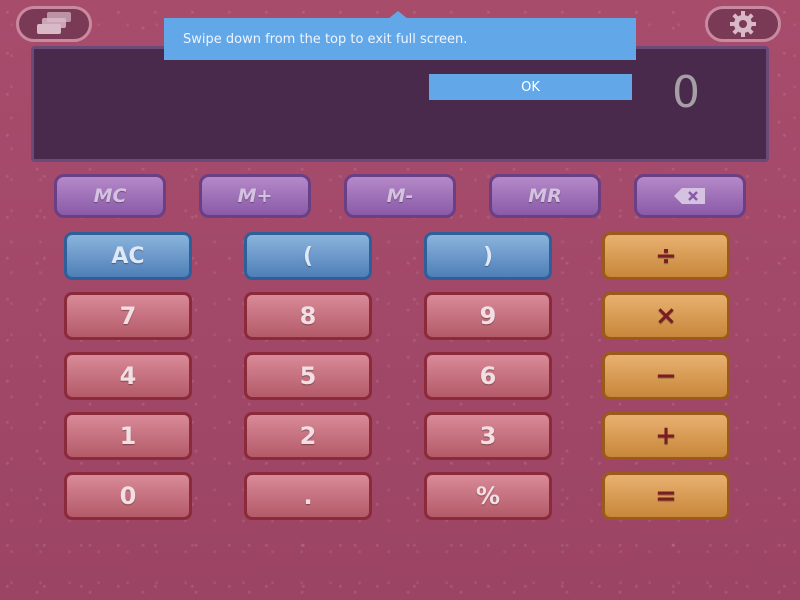 The image size is (800, 600). Describe the element at coordinates (400, 196) in the screenshot. I see `m-minus-button: M-` at that location.